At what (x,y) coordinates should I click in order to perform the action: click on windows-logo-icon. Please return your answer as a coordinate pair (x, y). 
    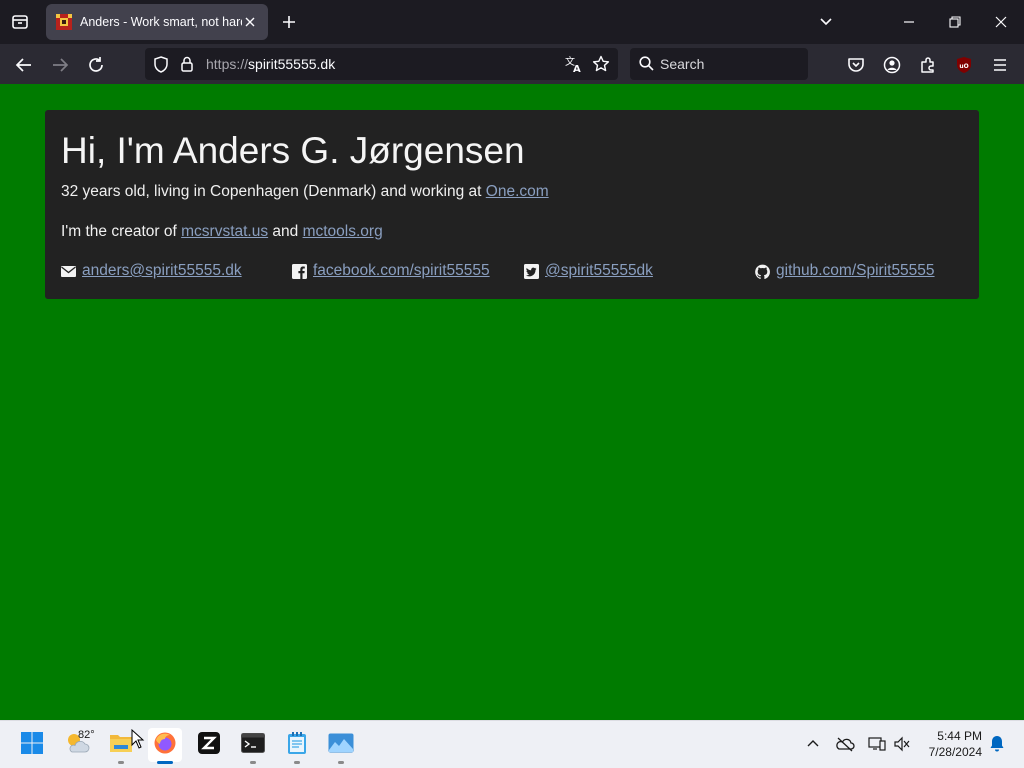
    Looking at the image, I should click on (32, 745).